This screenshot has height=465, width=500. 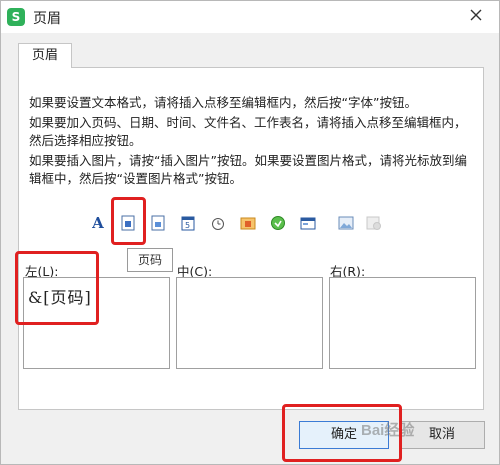 I want to click on title-bar: S 页眉, so click(x=250, y=17).